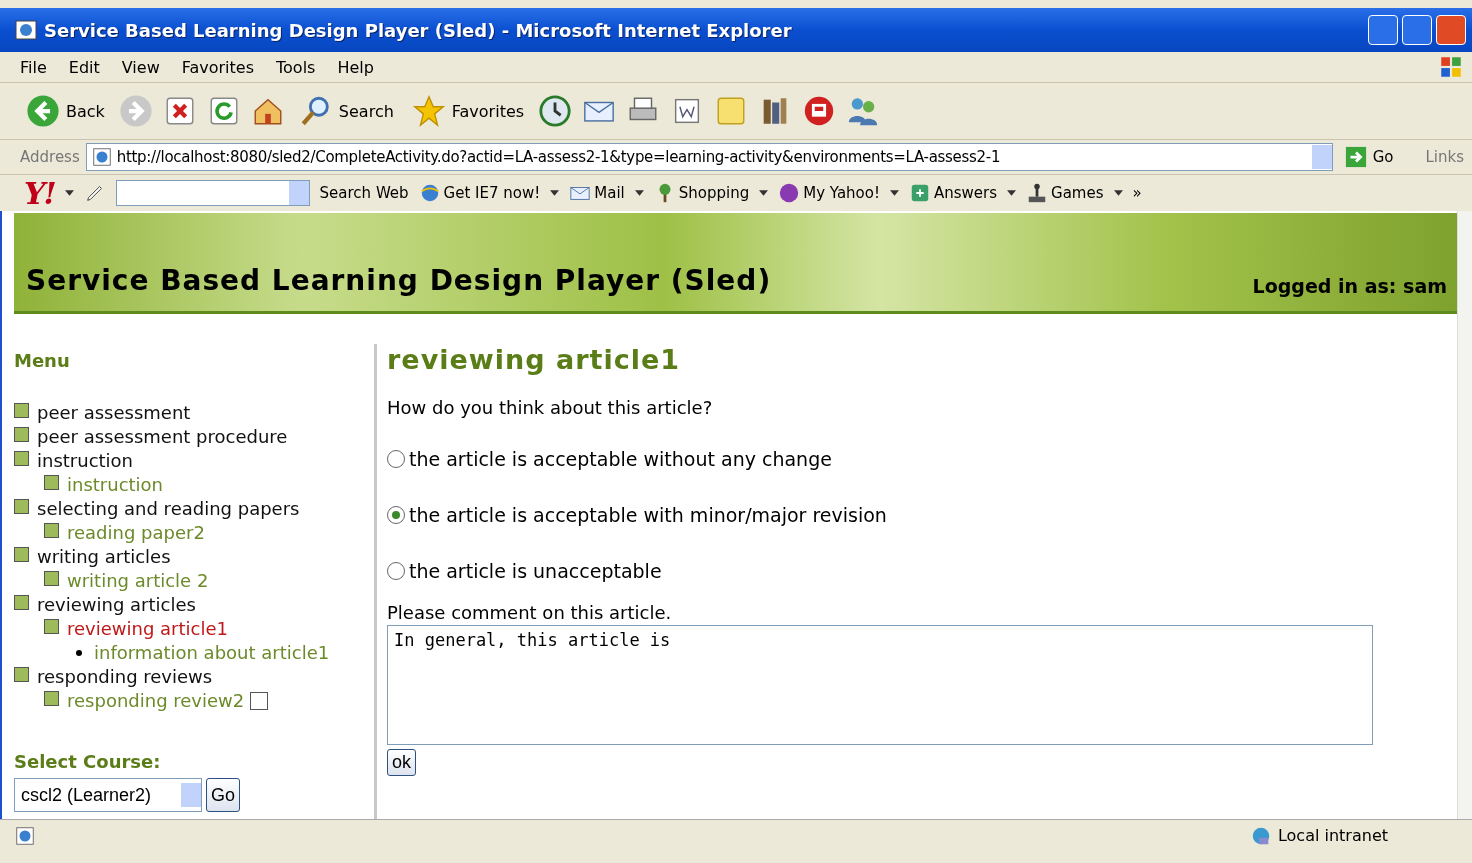 Image resolution: width=1472 pixels, height=863 pixels. I want to click on menu-link: reviewing articles, so click(116, 605).